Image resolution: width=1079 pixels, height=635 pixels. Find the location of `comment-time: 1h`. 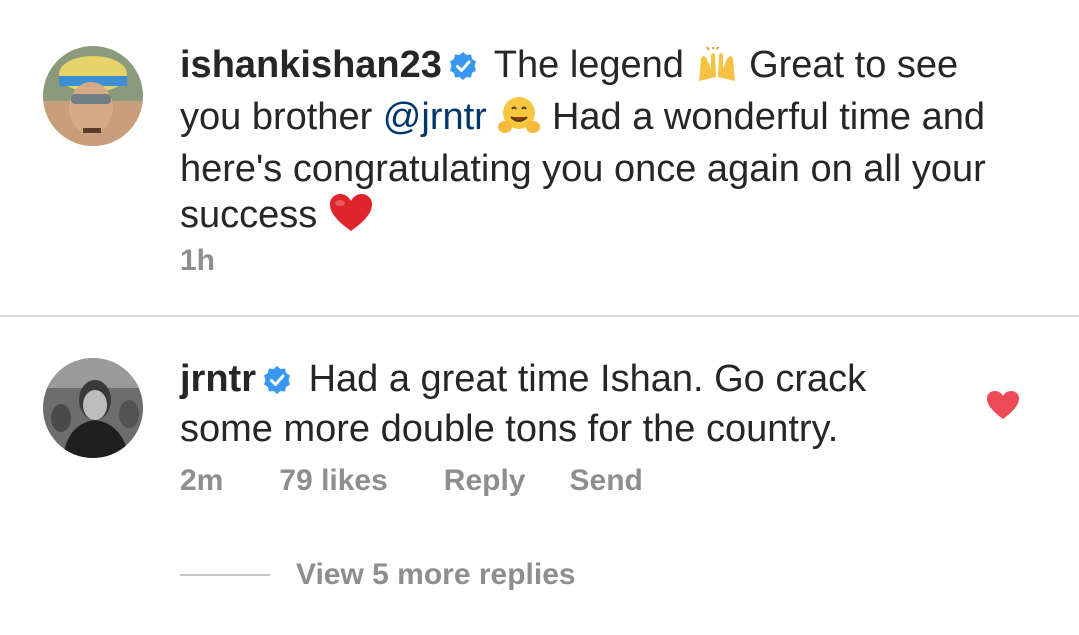

comment-time: 1h is located at coordinates (198, 260).